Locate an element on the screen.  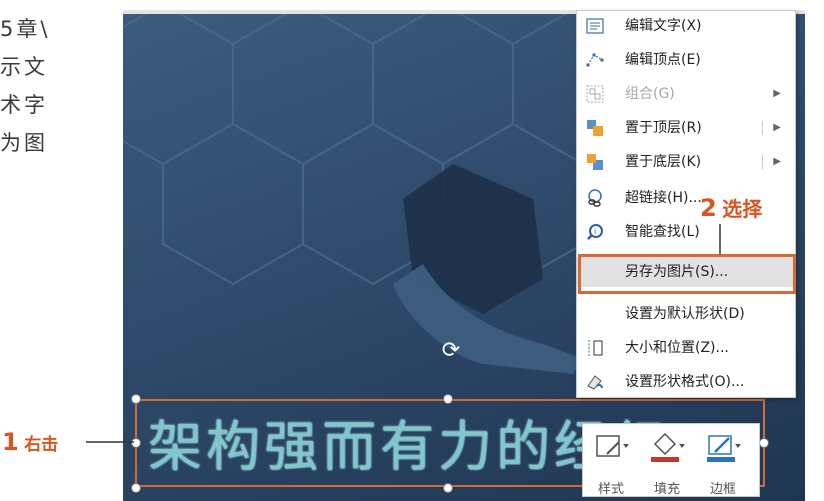
fill-label: 填充 is located at coordinates (666, 489).